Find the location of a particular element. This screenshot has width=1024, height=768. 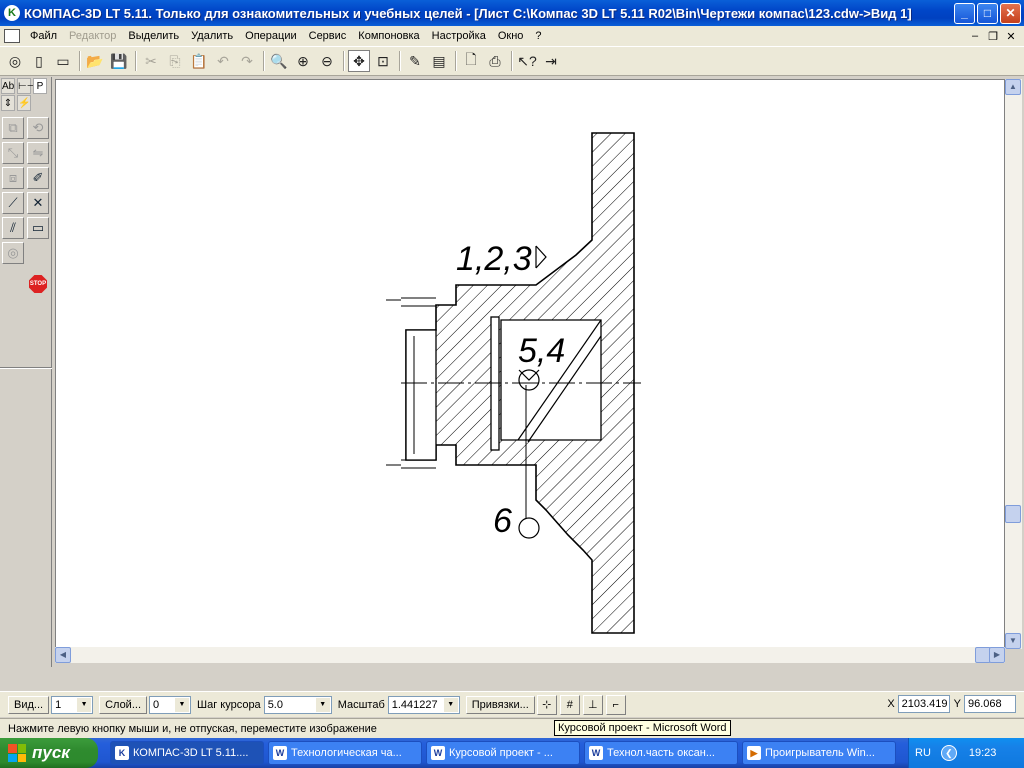

help-pointer-icon: ↖? is located at coordinates (527, 61).